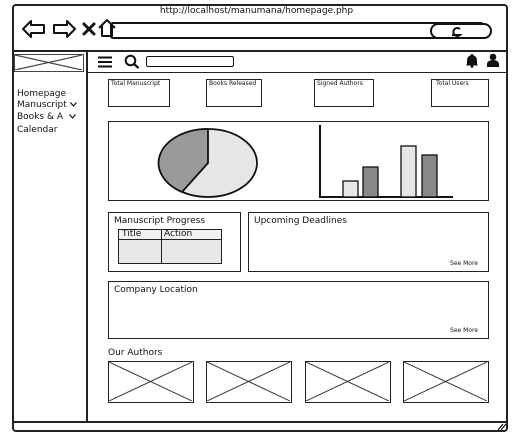 The height and width of the screenshot is (435, 513). What do you see at coordinates (457, 32) in the screenshot?
I see `search-key-icon` at bounding box center [457, 32].